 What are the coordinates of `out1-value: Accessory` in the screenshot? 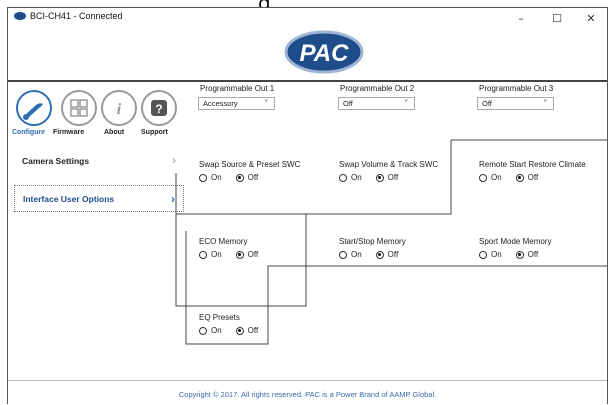 It's located at (220, 103).